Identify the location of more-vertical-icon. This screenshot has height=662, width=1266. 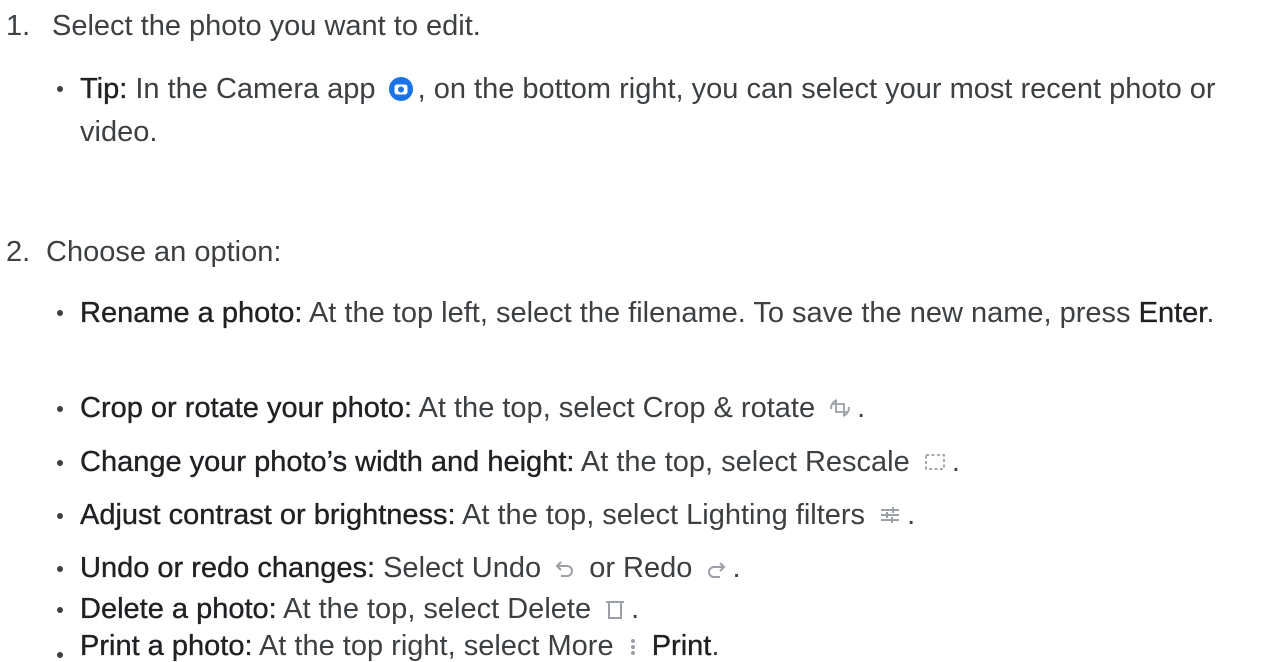
(633, 647).